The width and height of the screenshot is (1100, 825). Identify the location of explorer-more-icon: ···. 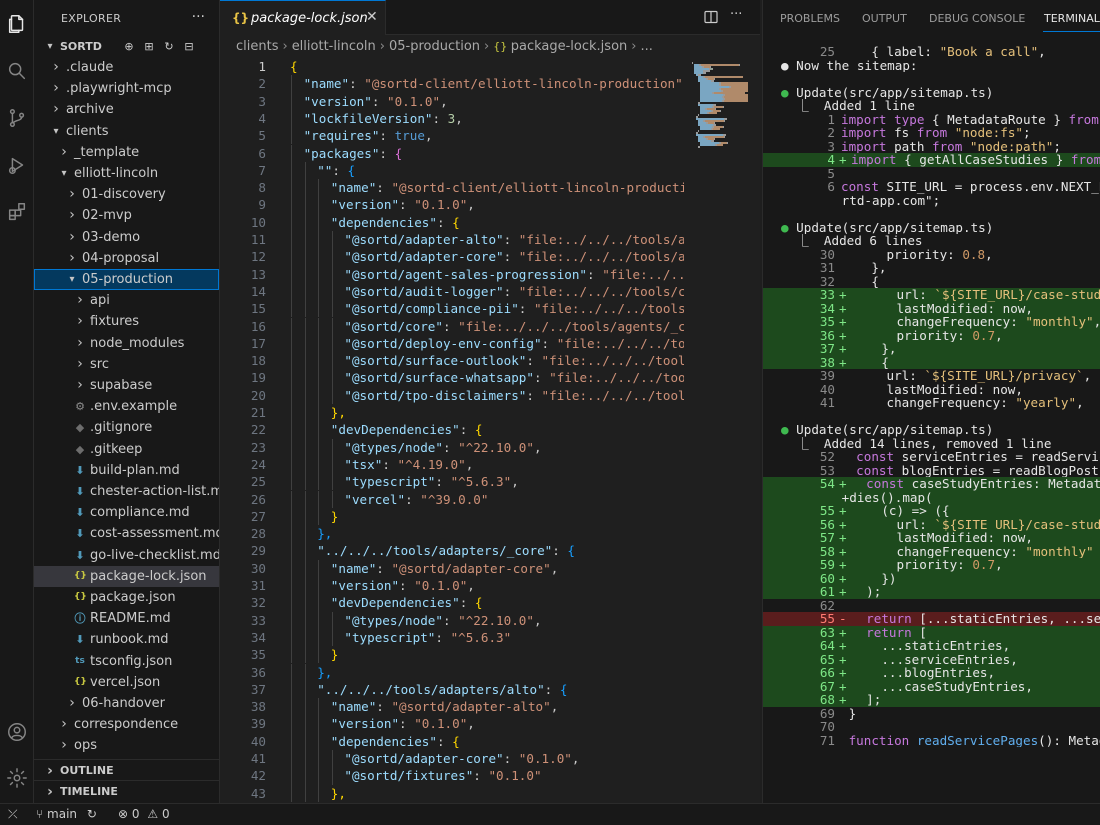
(198, 17).